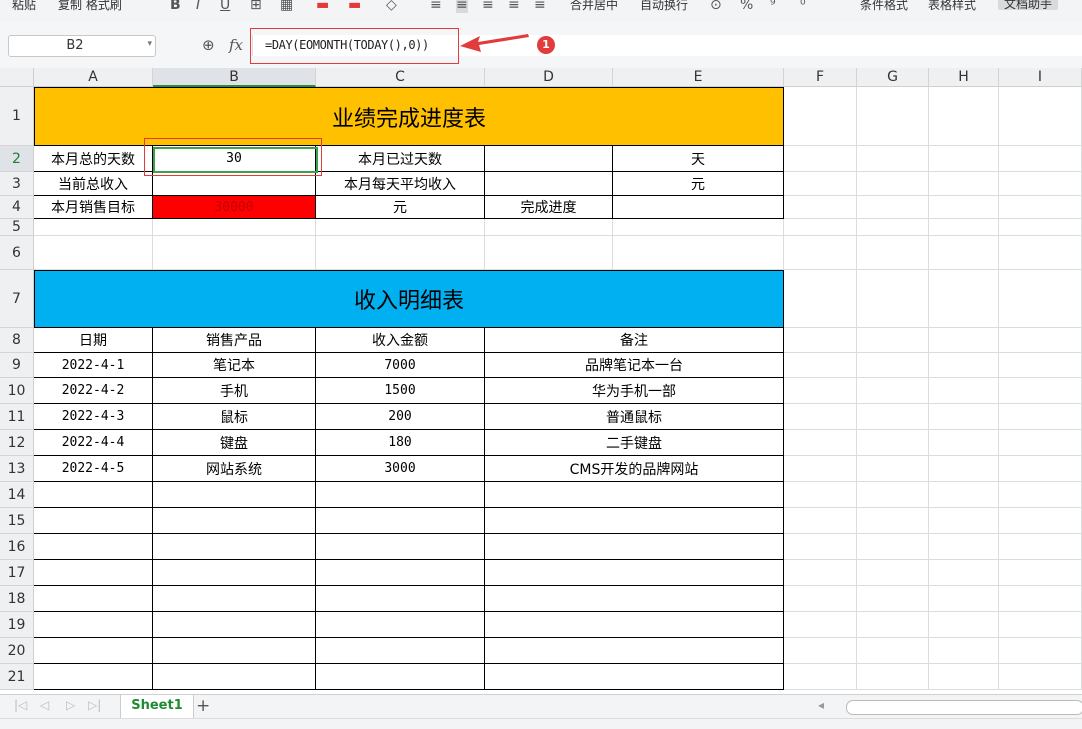 The image size is (1082, 729). What do you see at coordinates (322, 6) in the screenshot?
I see `fill-bucket-icon: ▬` at bounding box center [322, 6].